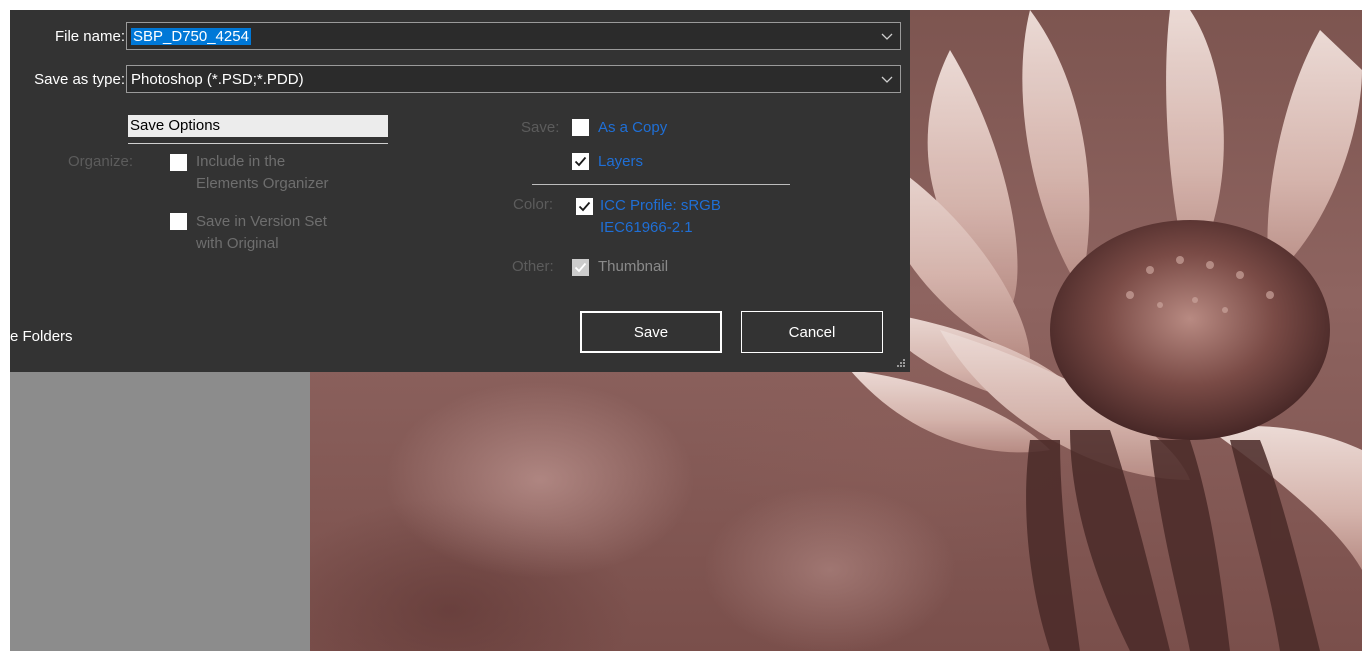 This screenshot has height=651, width=1362. What do you see at coordinates (258, 126) in the screenshot?
I see `save-options-heading: Save Options` at bounding box center [258, 126].